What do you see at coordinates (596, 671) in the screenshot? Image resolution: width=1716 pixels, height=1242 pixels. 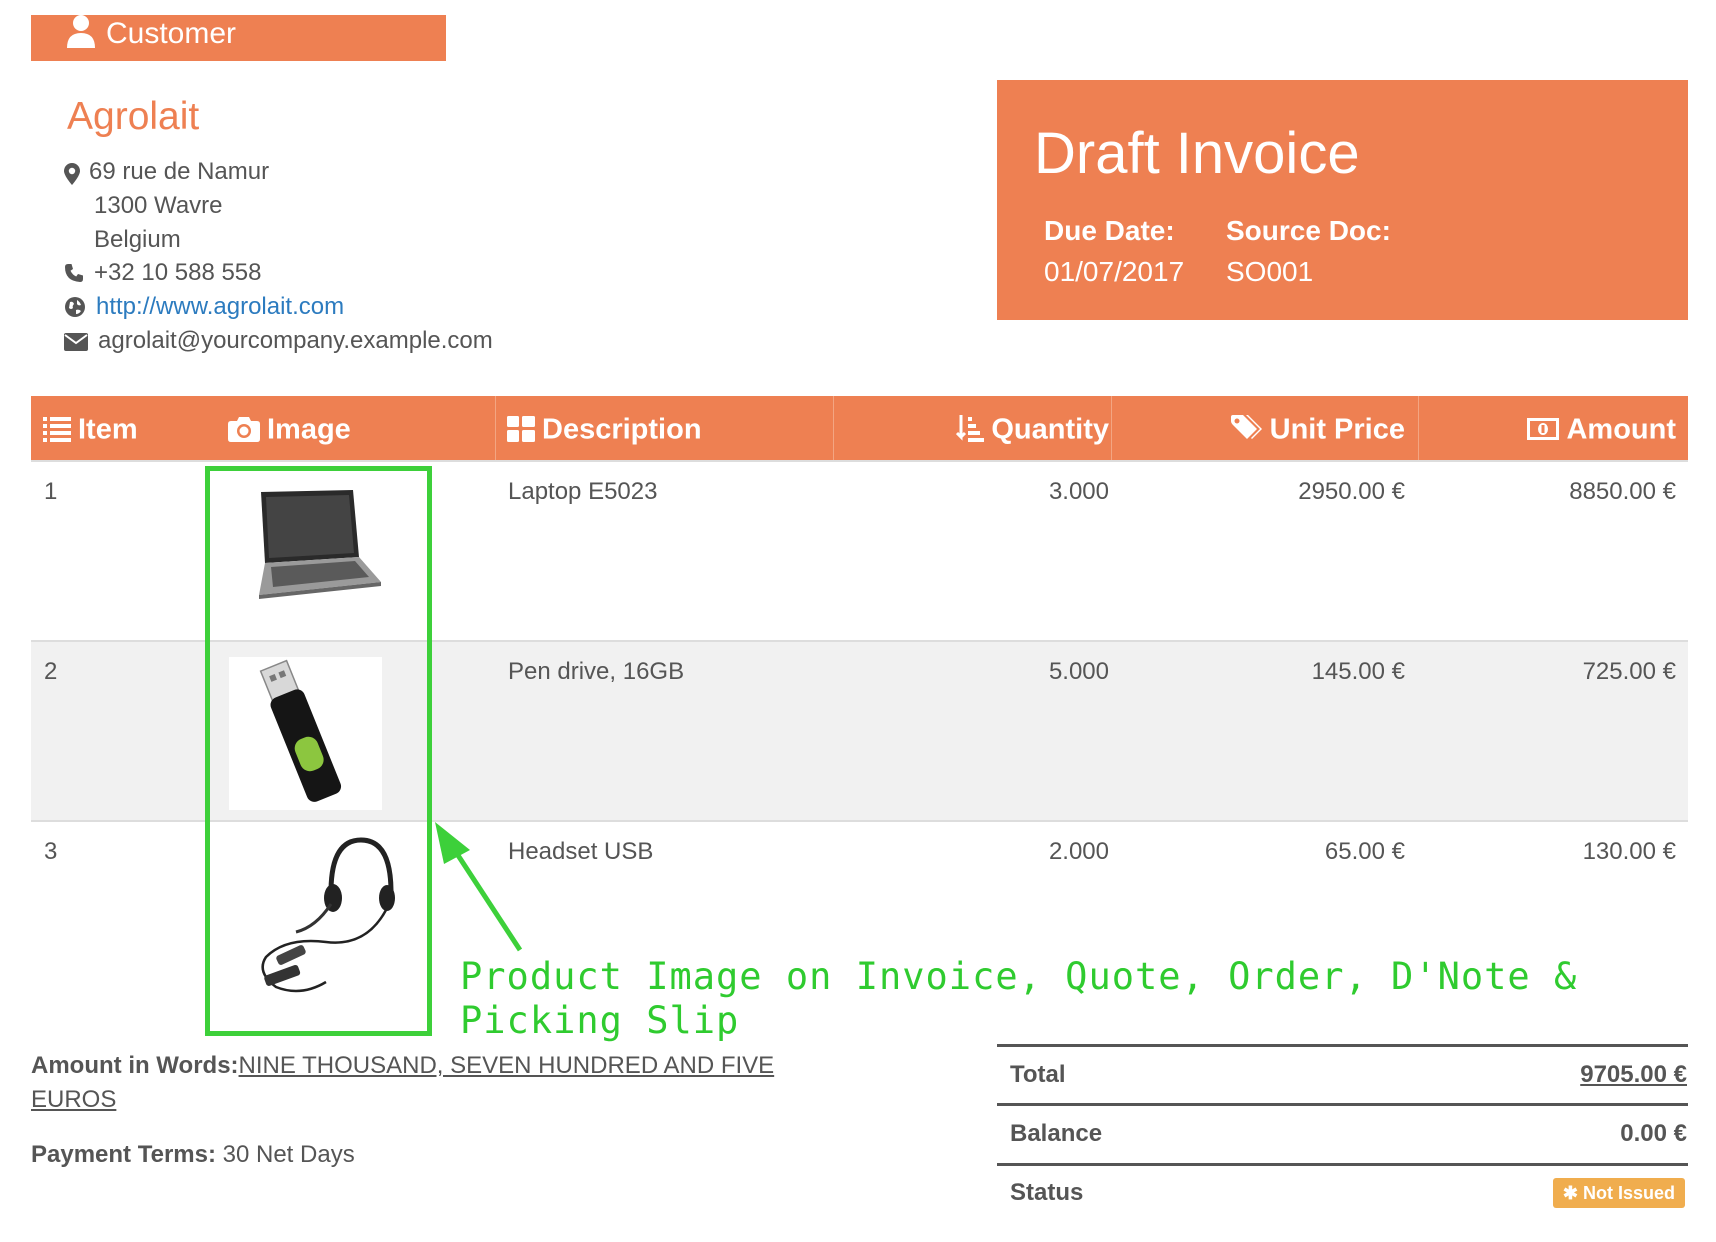 I see `line-description: Pen drive, 16GB` at bounding box center [596, 671].